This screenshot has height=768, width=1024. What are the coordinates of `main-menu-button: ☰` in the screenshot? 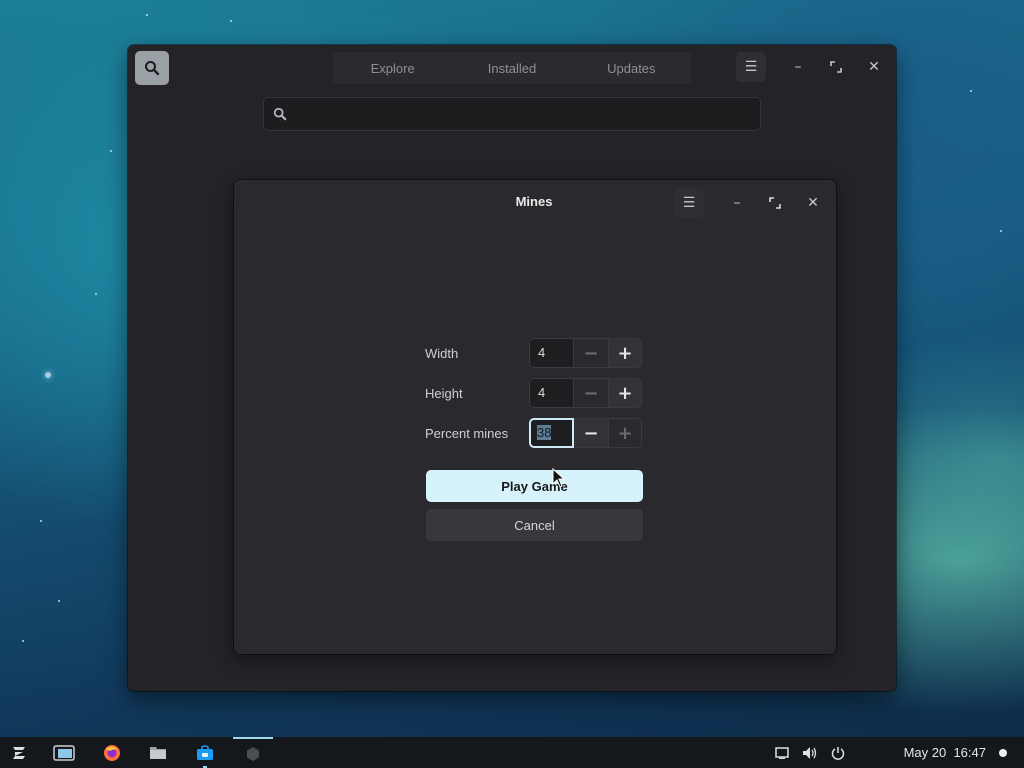 It's located at (751, 67).